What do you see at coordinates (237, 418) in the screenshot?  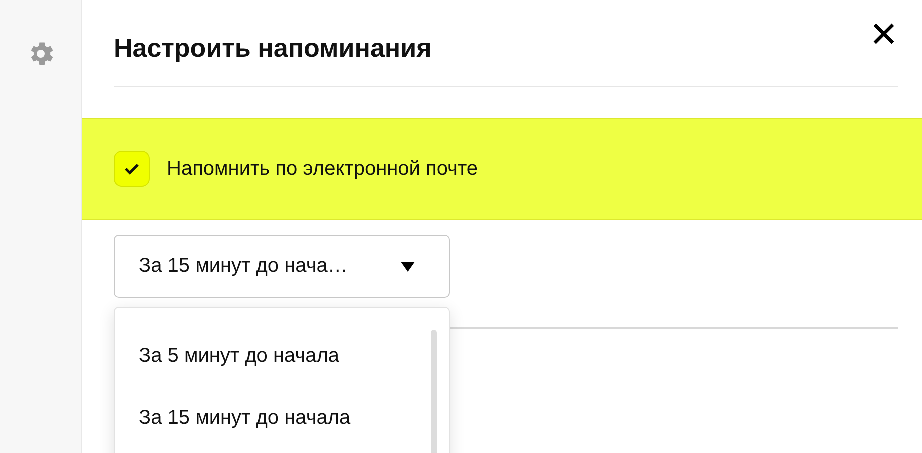 I see `dropdown-option: За 15 минут до начала` at bounding box center [237, 418].